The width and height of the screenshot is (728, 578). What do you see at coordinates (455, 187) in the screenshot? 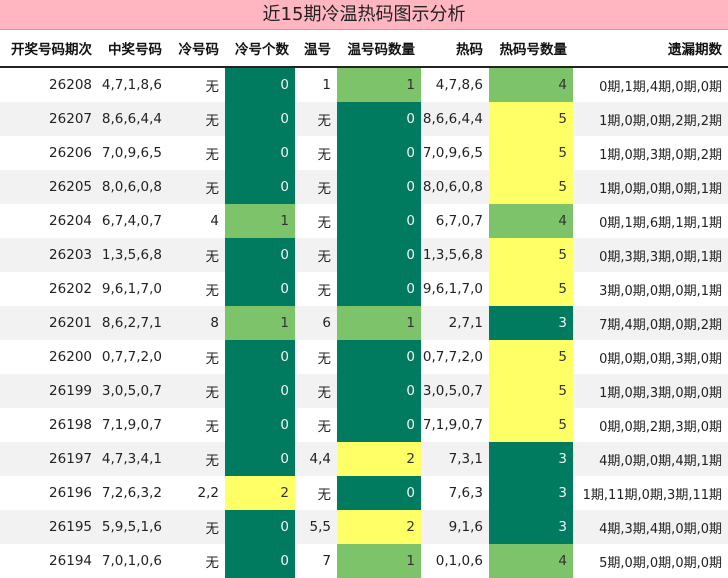
I see `cell-hot-numbers: 8,0,6,0,8` at bounding box center [455, 187].